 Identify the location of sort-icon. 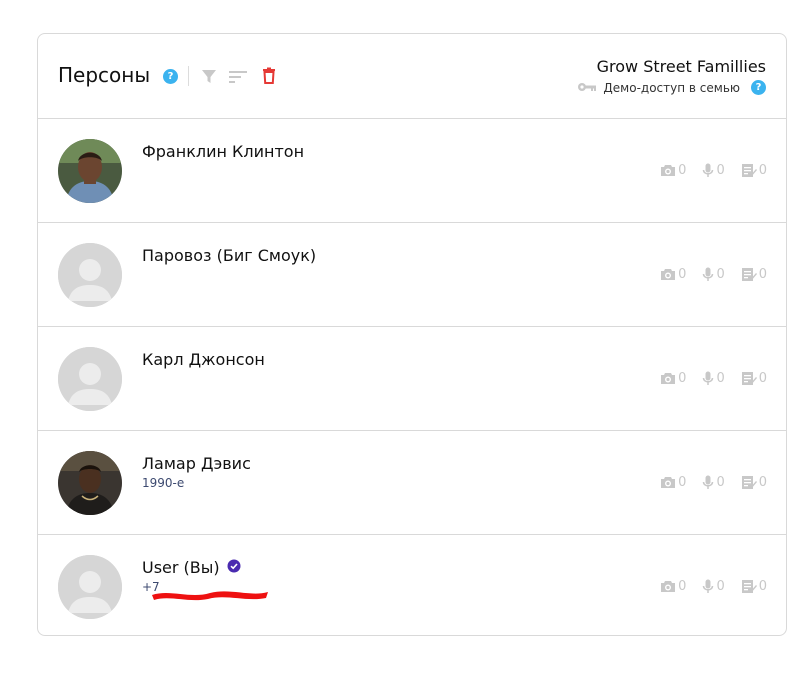
(238, 76).